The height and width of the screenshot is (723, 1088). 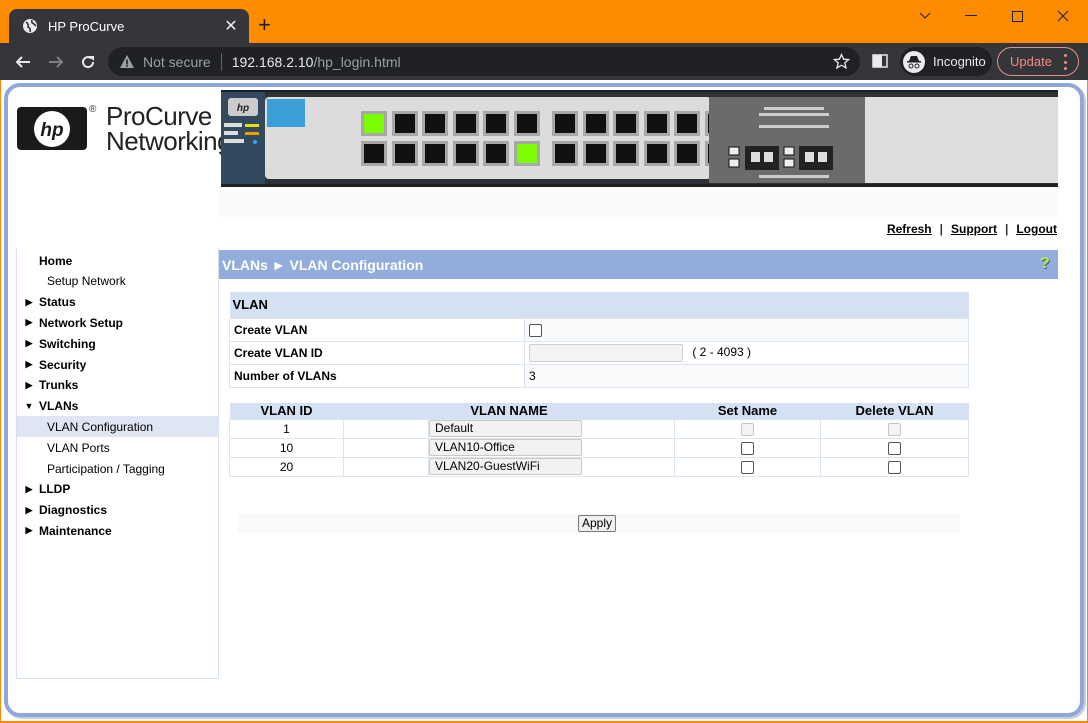 What do you see at coordinates (787, 140) in the screenshot?
I see `sfp-panel` at bounding box center [787, 140].